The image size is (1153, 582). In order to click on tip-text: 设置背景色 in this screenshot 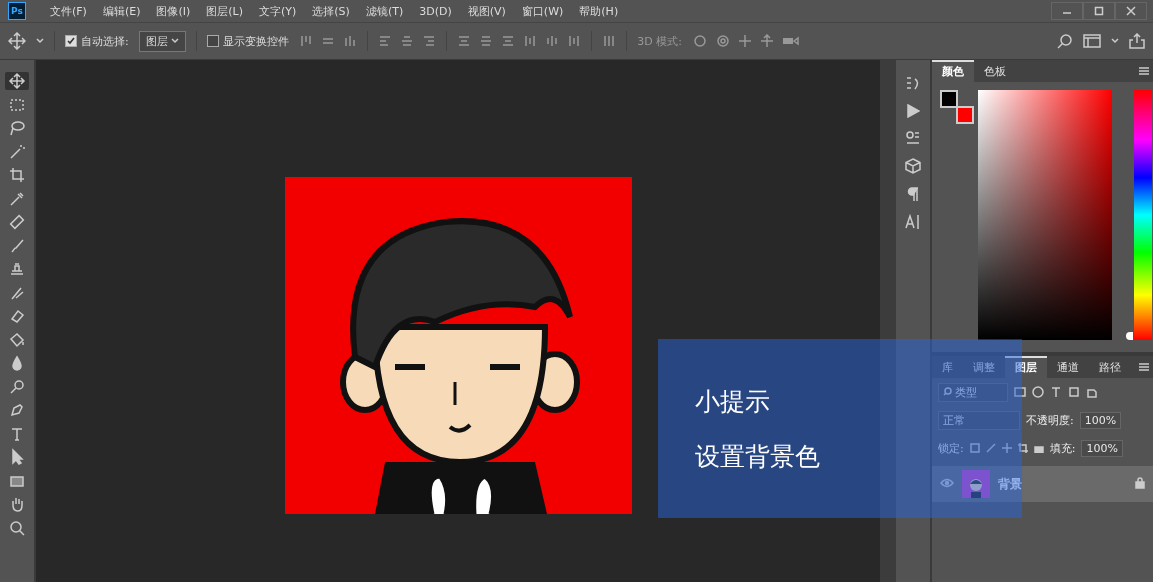, I will do `click(757, 456)`.